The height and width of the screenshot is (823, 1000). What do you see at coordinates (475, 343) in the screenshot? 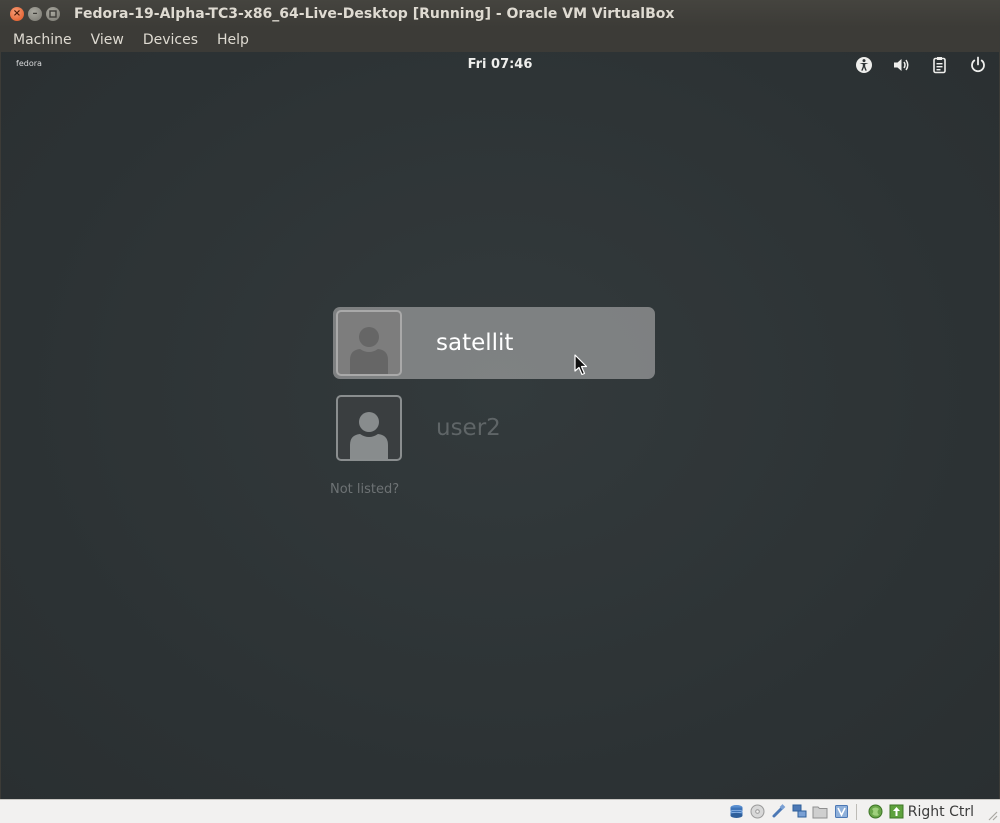
I see `user-name: satellit` at bounding box center [475, 343].